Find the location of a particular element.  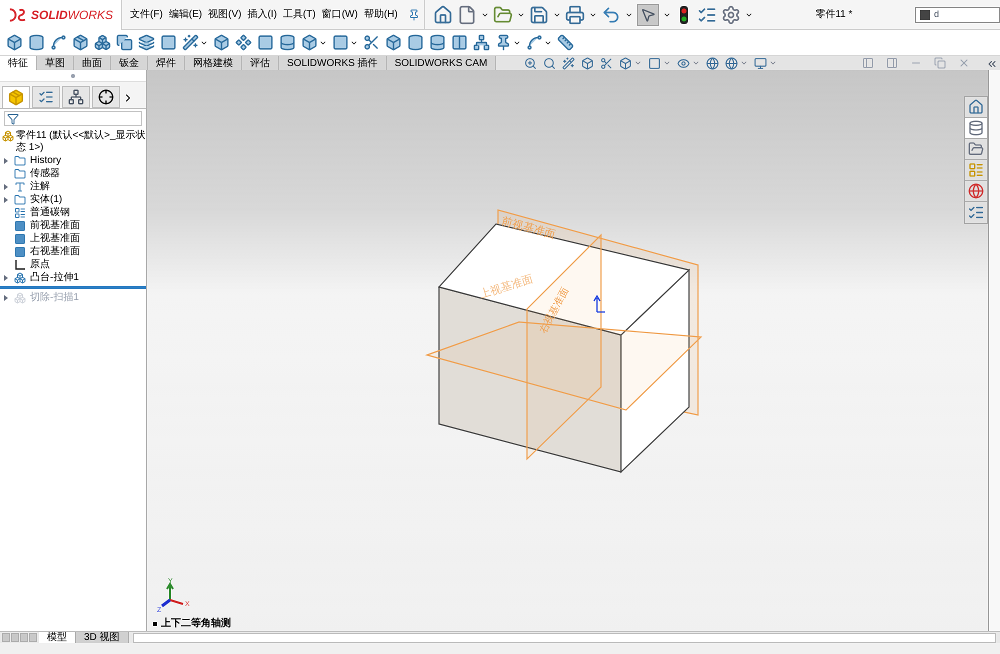

tree-item-label: 前视基准面 is located at coordinates (55, 226).